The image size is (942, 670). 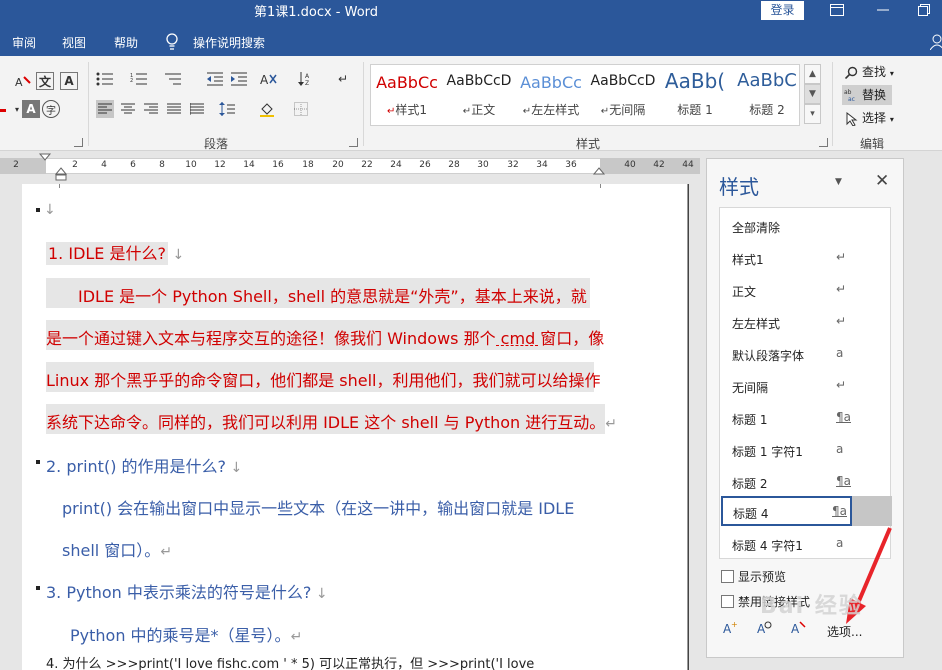 I want to click on paragraph-mark-icon: ↵, so click(x=841, y=257).